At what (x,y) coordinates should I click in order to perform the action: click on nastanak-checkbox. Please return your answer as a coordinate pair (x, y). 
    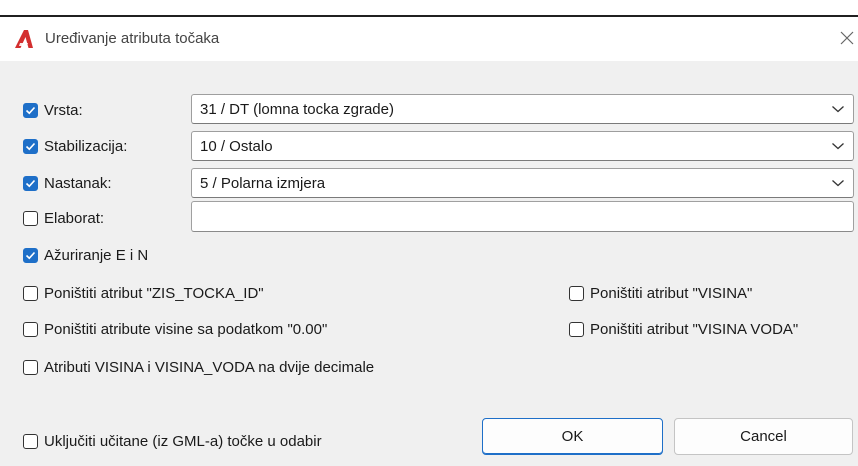
    Looking at the image, I should click on (30, 183).